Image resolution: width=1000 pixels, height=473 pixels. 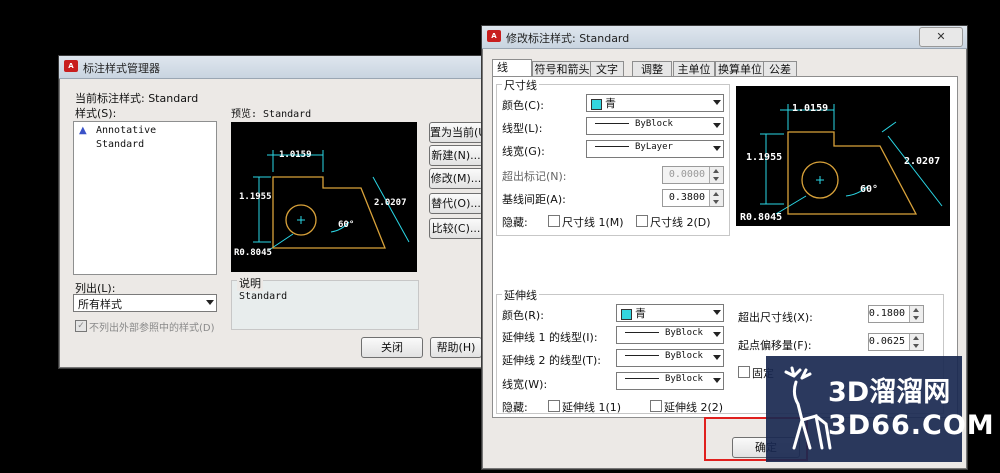 What do you see at coordinates (554, 406) in the screenshot?
I see `ext-line1-checkbox` at bounding box center [554, 406].